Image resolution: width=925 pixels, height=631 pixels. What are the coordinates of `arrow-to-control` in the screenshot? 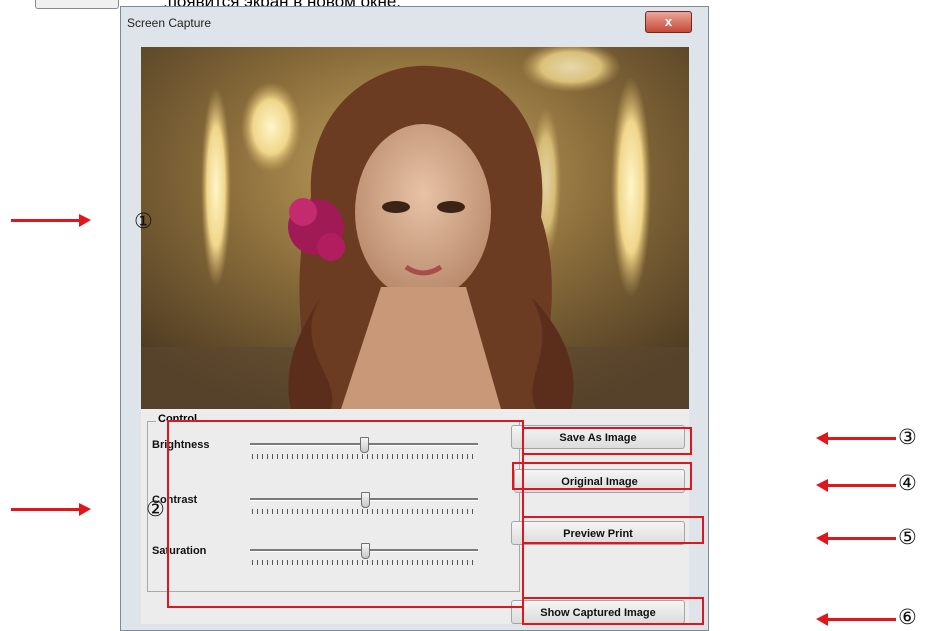 It's located at (51, 509).